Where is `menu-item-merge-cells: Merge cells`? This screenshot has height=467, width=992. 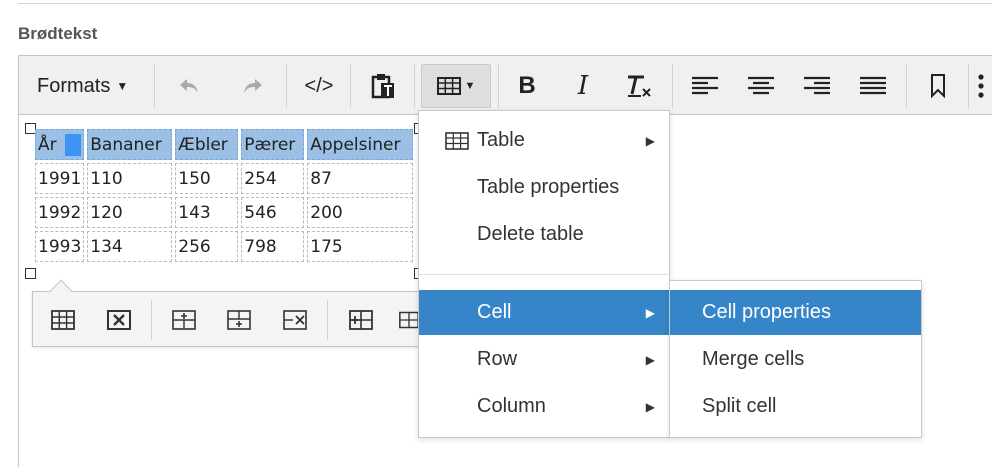
menu-item-merge-cells: Merge cells is located at coordinates (795, 359).